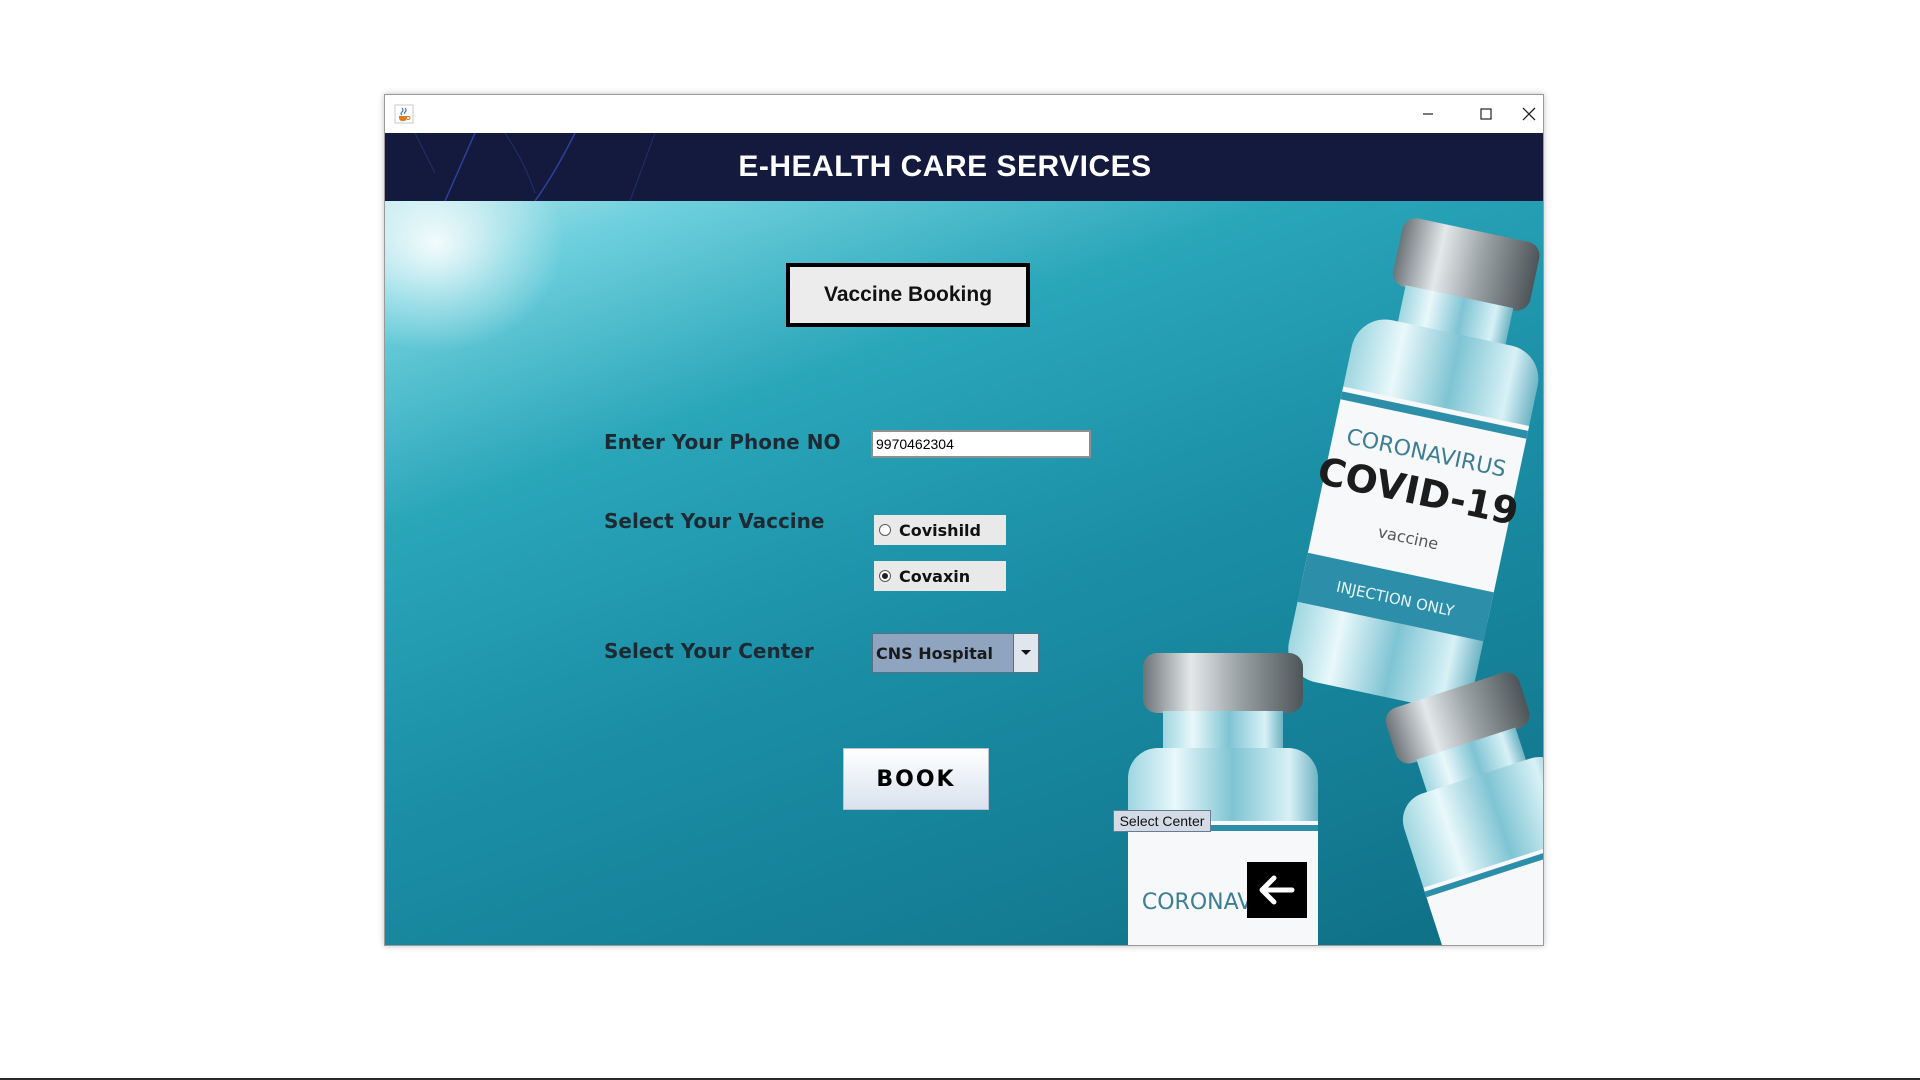  What do you see at coordinates (885, 576) in the screenshot?
I see `radio-indicator-selected` at bounding box center [885, 576].